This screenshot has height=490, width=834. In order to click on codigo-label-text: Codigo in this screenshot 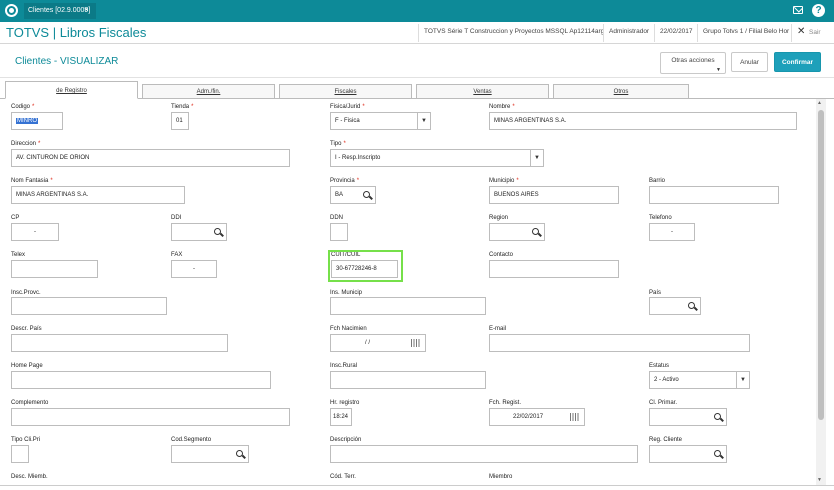, I will do `click(21, 107)`.